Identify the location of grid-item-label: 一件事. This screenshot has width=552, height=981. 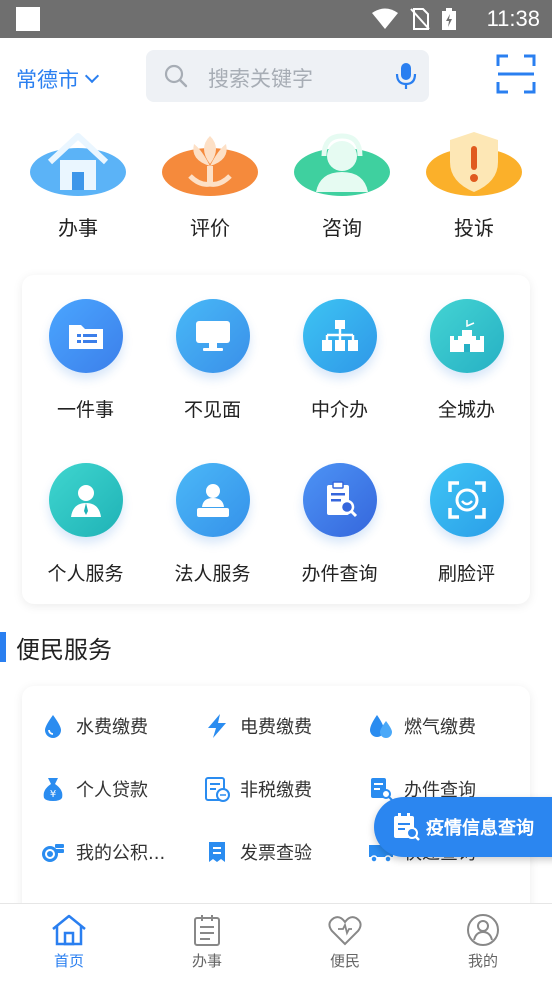
(85, 410).